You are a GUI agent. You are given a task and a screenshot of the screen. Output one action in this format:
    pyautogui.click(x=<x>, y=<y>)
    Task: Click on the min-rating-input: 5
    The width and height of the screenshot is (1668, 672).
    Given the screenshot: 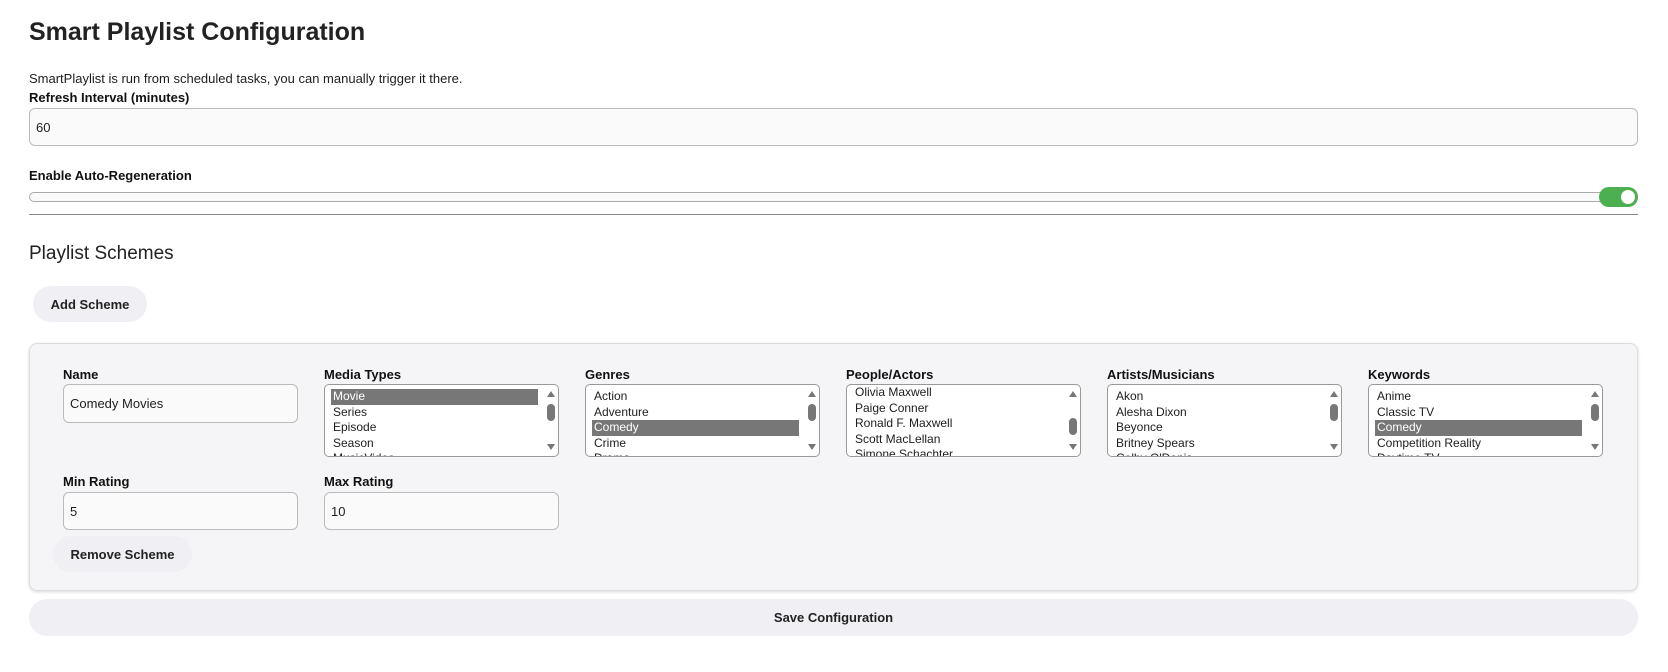 What is the action you would take?
    pyautogui.click(x=180, y=511)
    